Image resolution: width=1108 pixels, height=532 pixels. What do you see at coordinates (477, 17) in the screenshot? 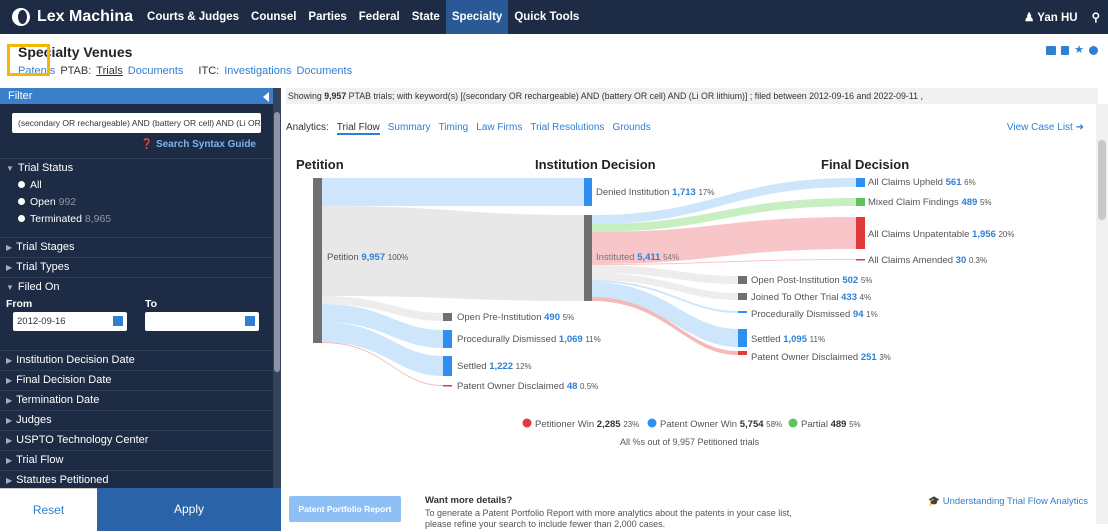
I see `nav-specialty: Specialty` at bounding box center [477, 17].